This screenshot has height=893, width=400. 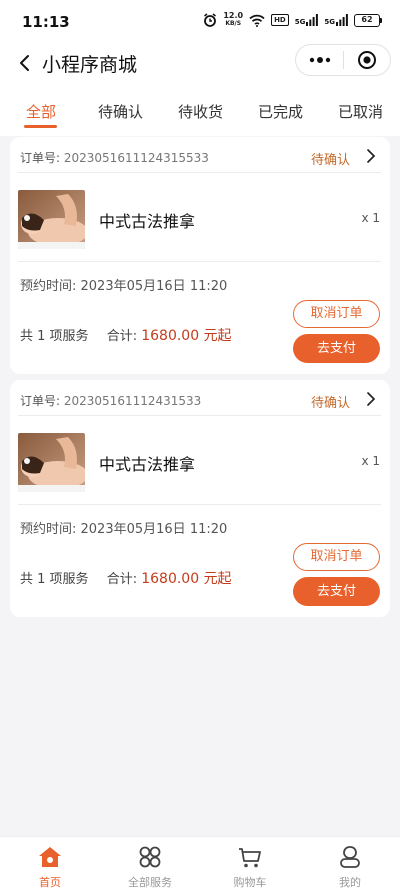 What do you see at coordinates (292, 20) in the screenshot?
I see `status-icons: 12.0 KB/S HD 5G 5G 62` at bounding box center [292, 20].